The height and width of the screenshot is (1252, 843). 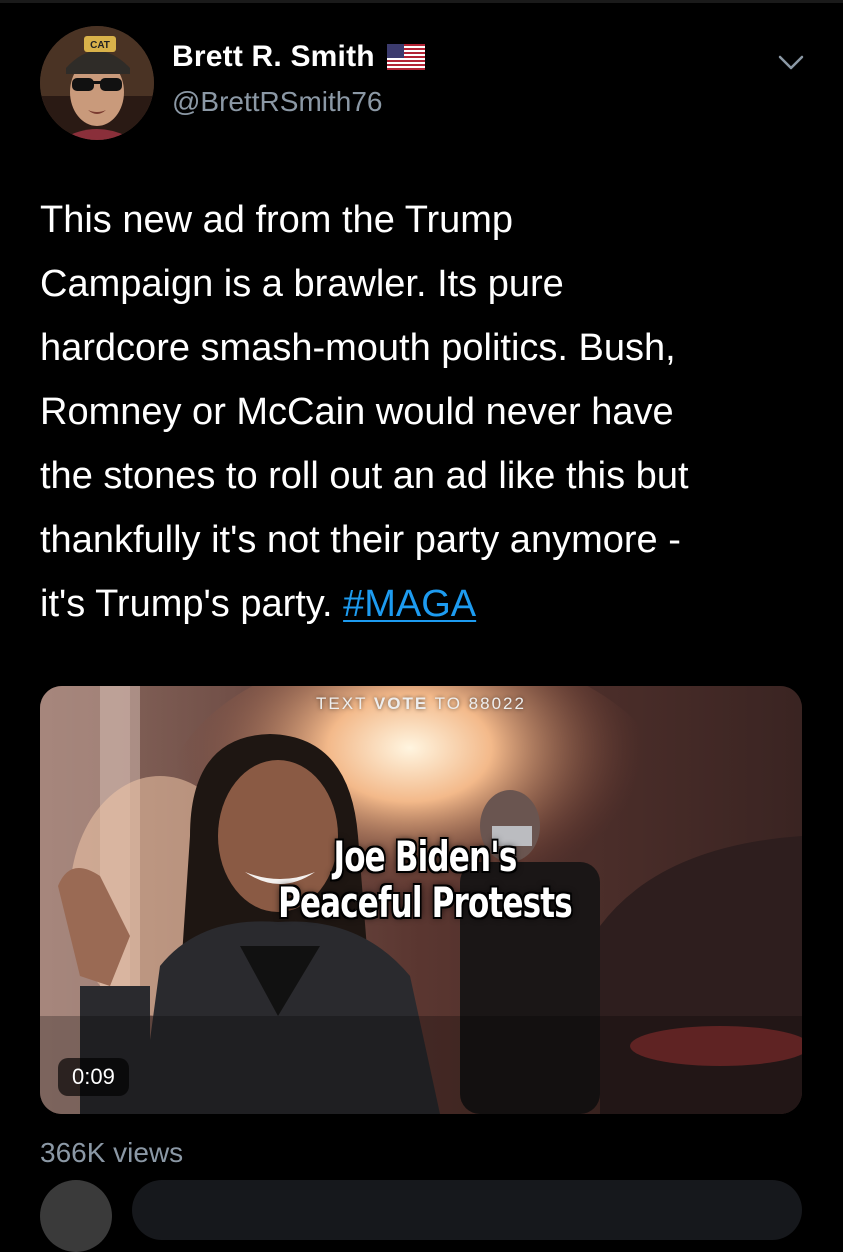 I want to click on reply-input, so click(x=467, y=1210).